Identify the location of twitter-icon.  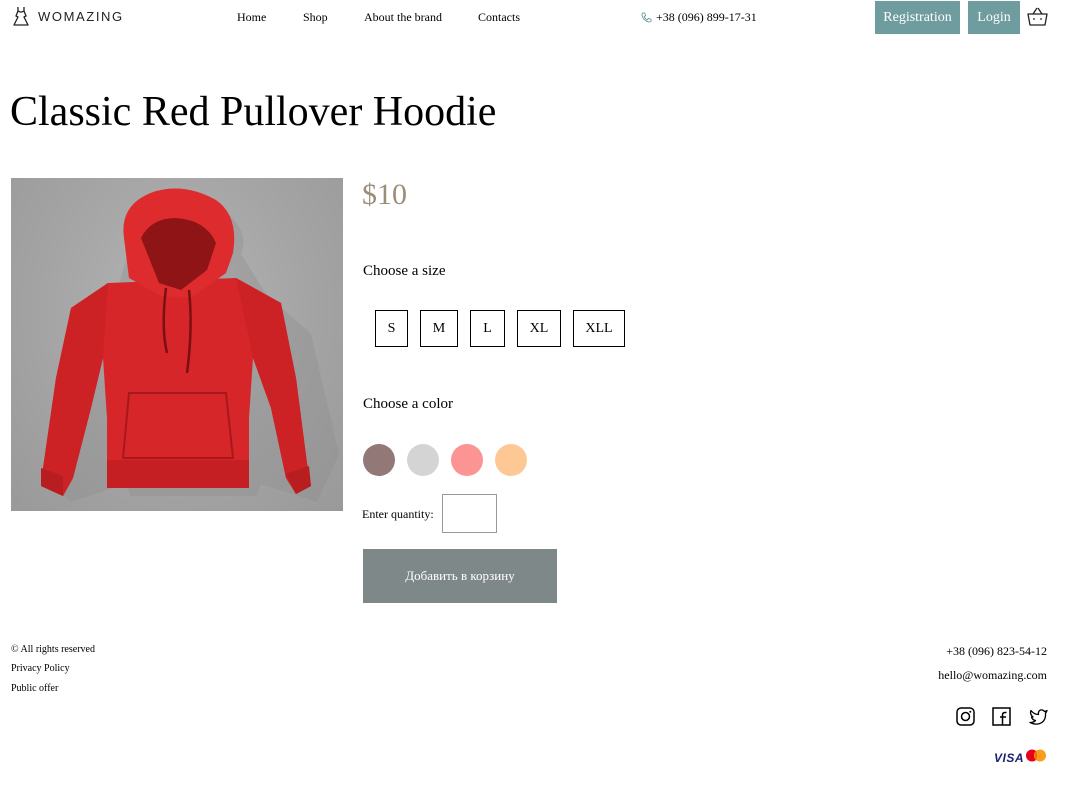
(1038, 716).